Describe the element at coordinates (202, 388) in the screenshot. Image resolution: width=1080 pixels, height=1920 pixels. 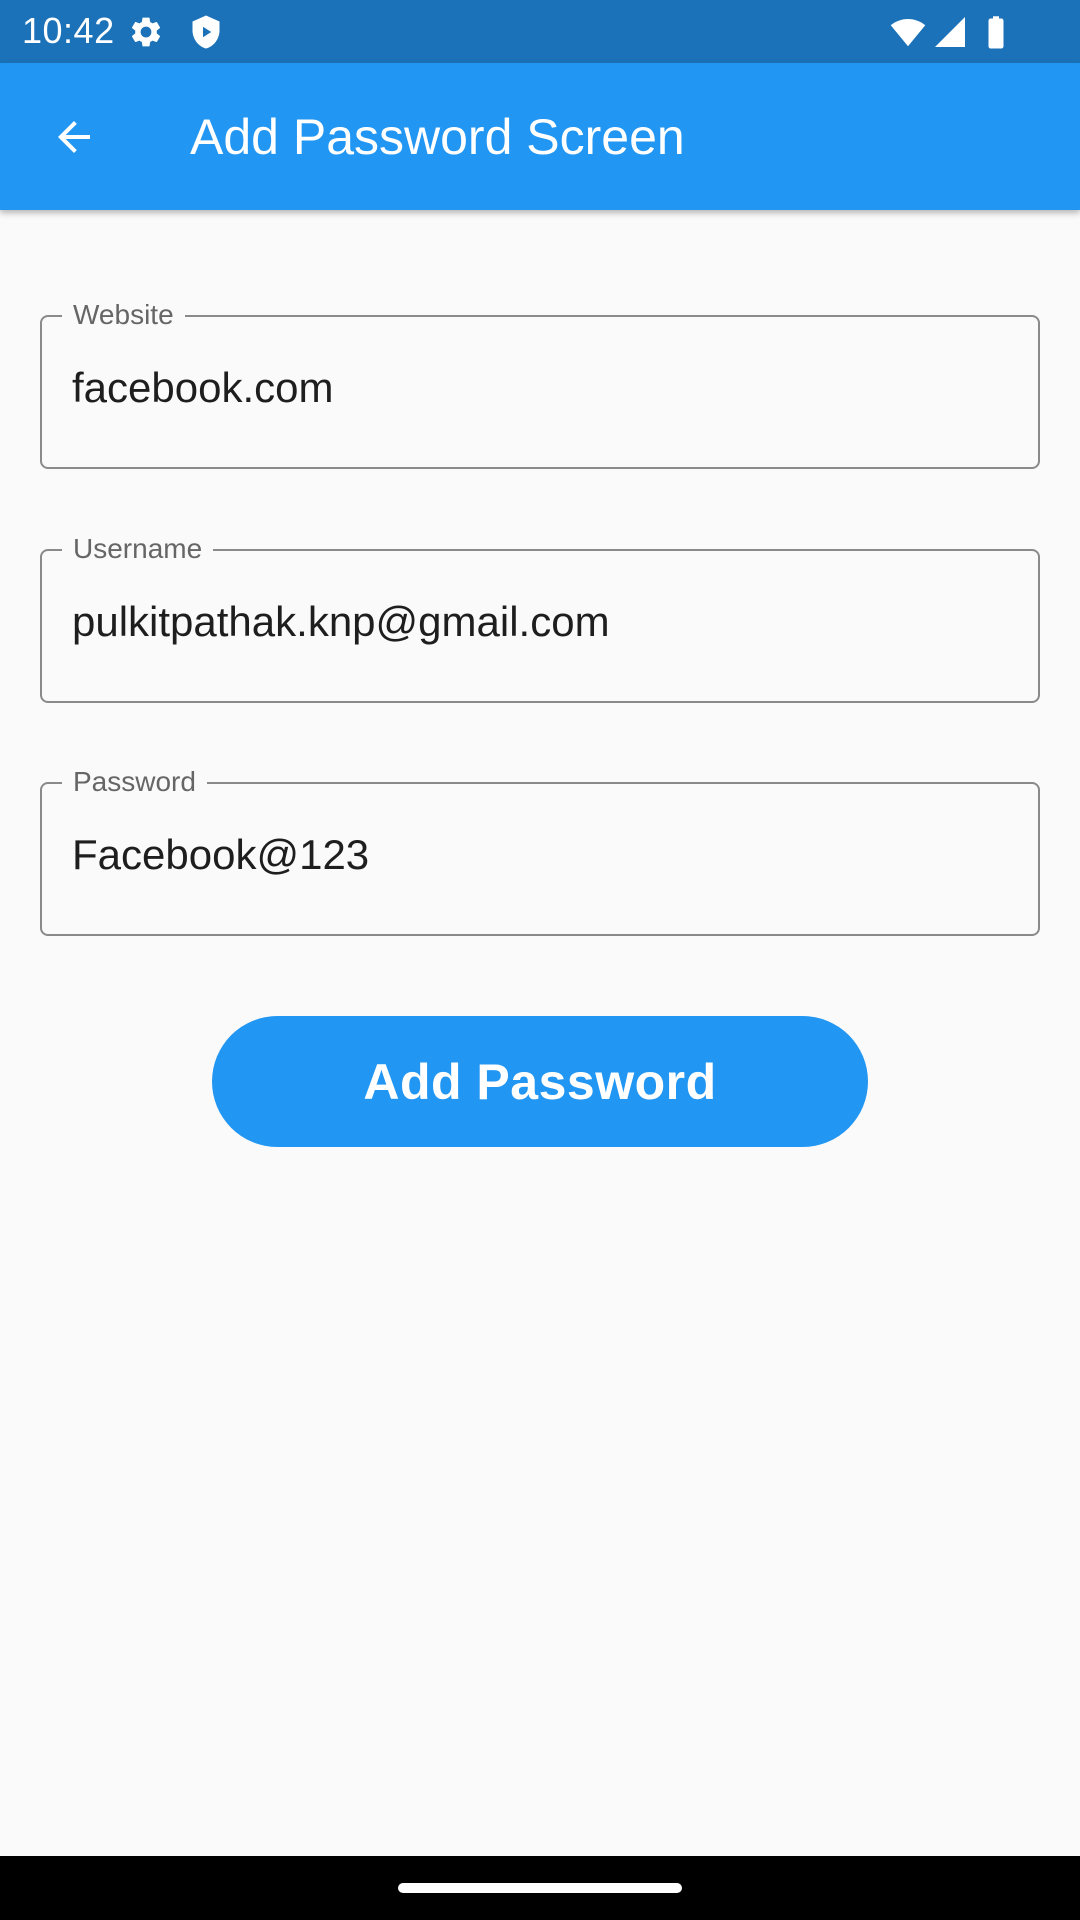
I see `website-input: facebook.com` at that location.